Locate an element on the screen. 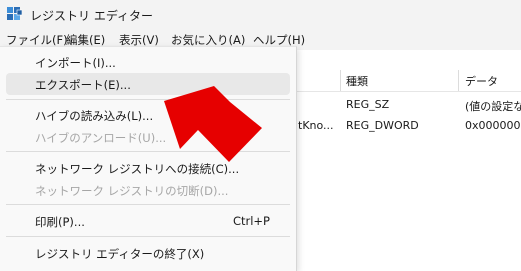 The image size is (521, 271). arrow-shape is located at coordinates (213, 124).